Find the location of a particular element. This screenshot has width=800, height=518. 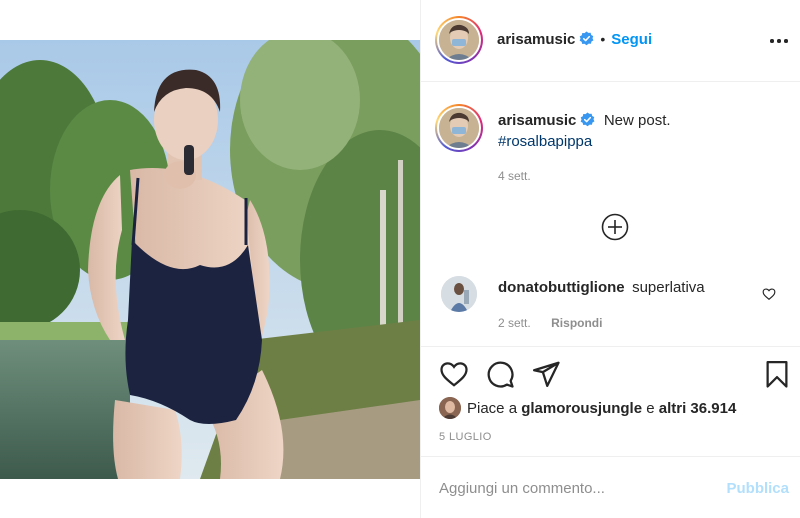

caption-time: 4 sett. is located at coordinates (643, 176).